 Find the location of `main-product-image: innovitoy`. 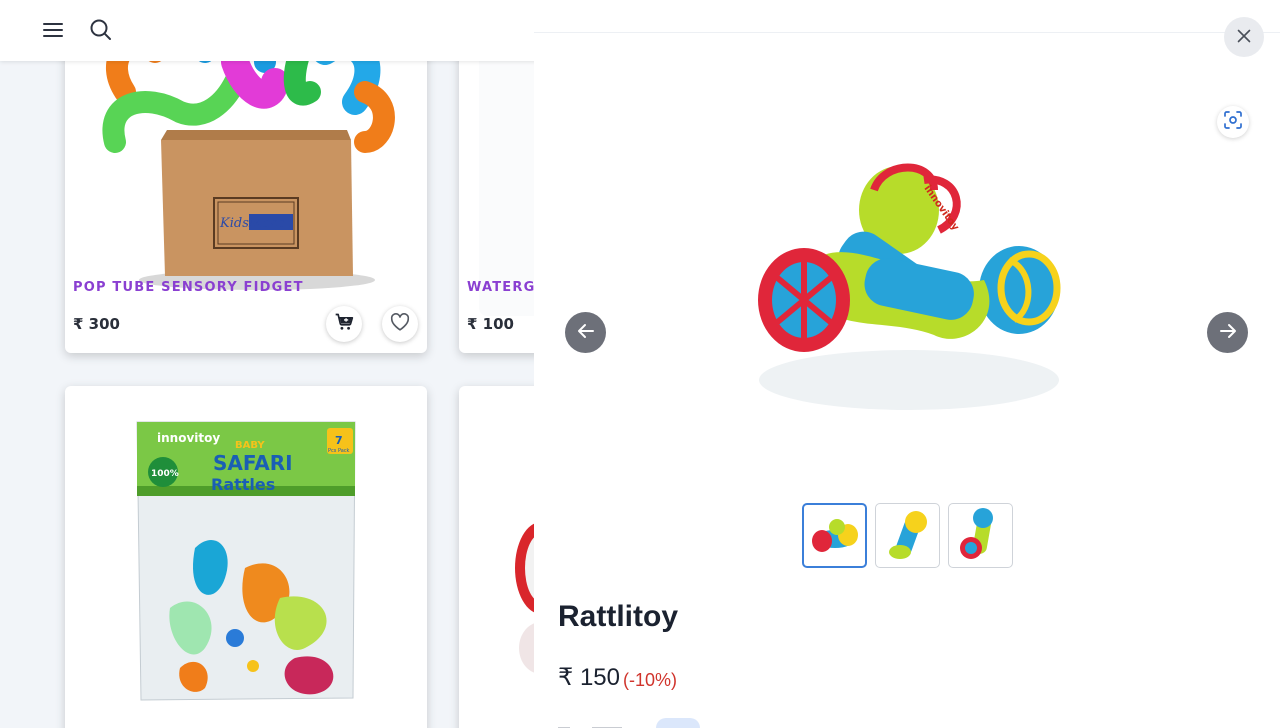

main-product-image: innovitoy is located at coordinates (914, 280).